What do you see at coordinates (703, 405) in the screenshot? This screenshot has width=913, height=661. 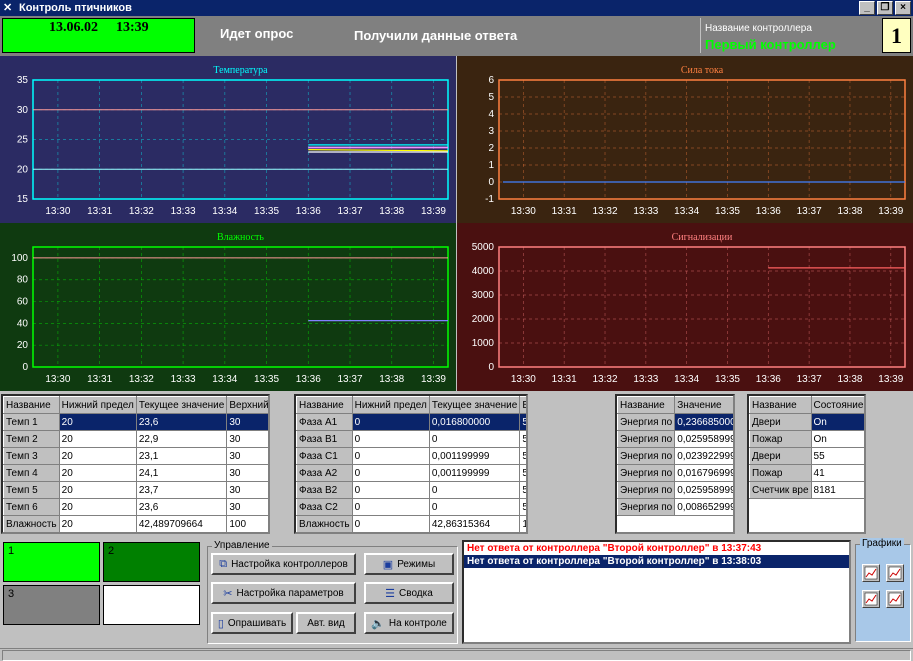 I see `column-header: Значение` at bounding box center [703, 405].